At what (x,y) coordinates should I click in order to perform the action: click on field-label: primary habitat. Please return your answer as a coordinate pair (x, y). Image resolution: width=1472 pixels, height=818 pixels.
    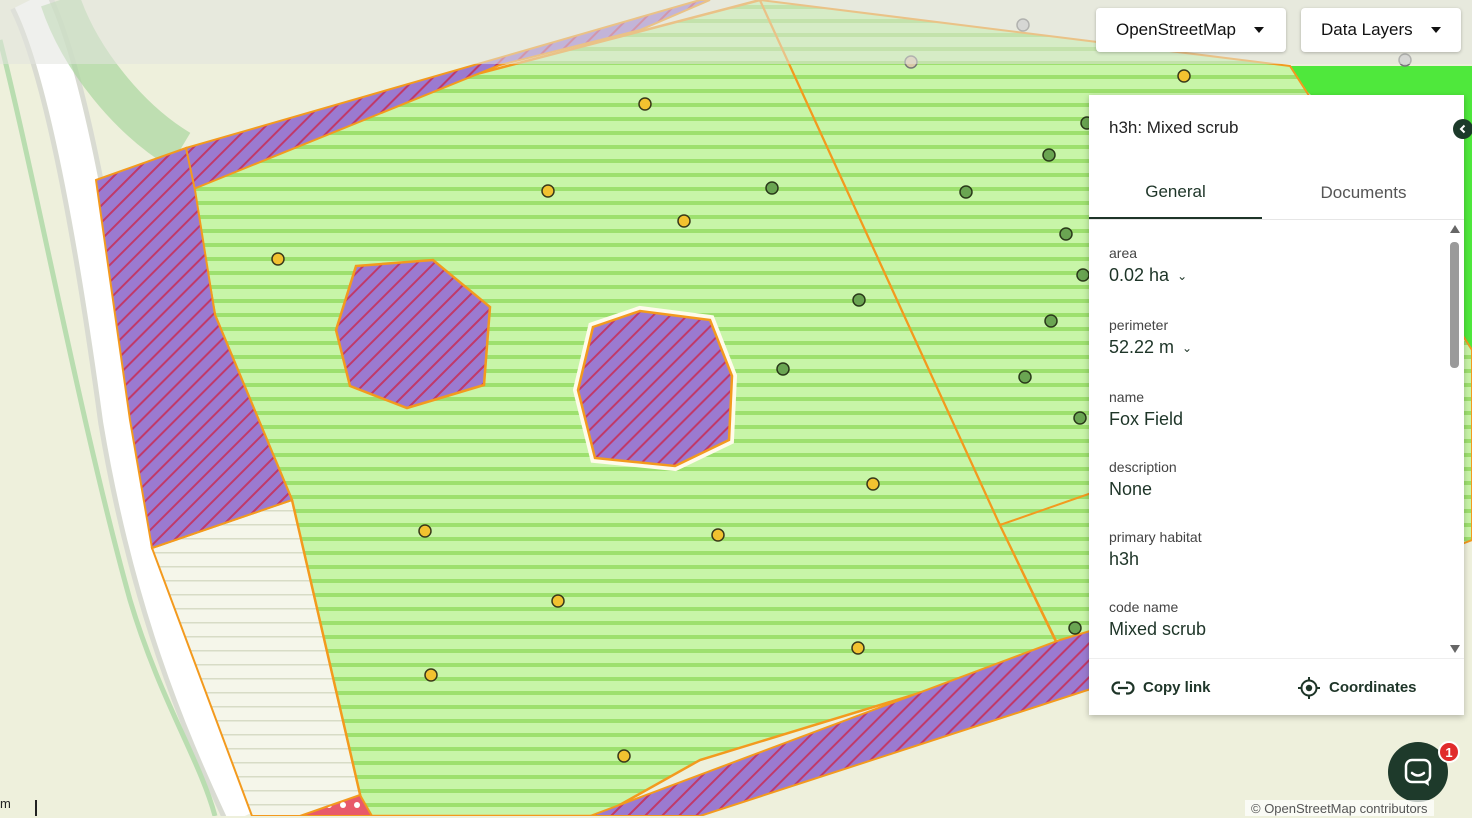
    Looking at the image, I should click on (1155, 537).